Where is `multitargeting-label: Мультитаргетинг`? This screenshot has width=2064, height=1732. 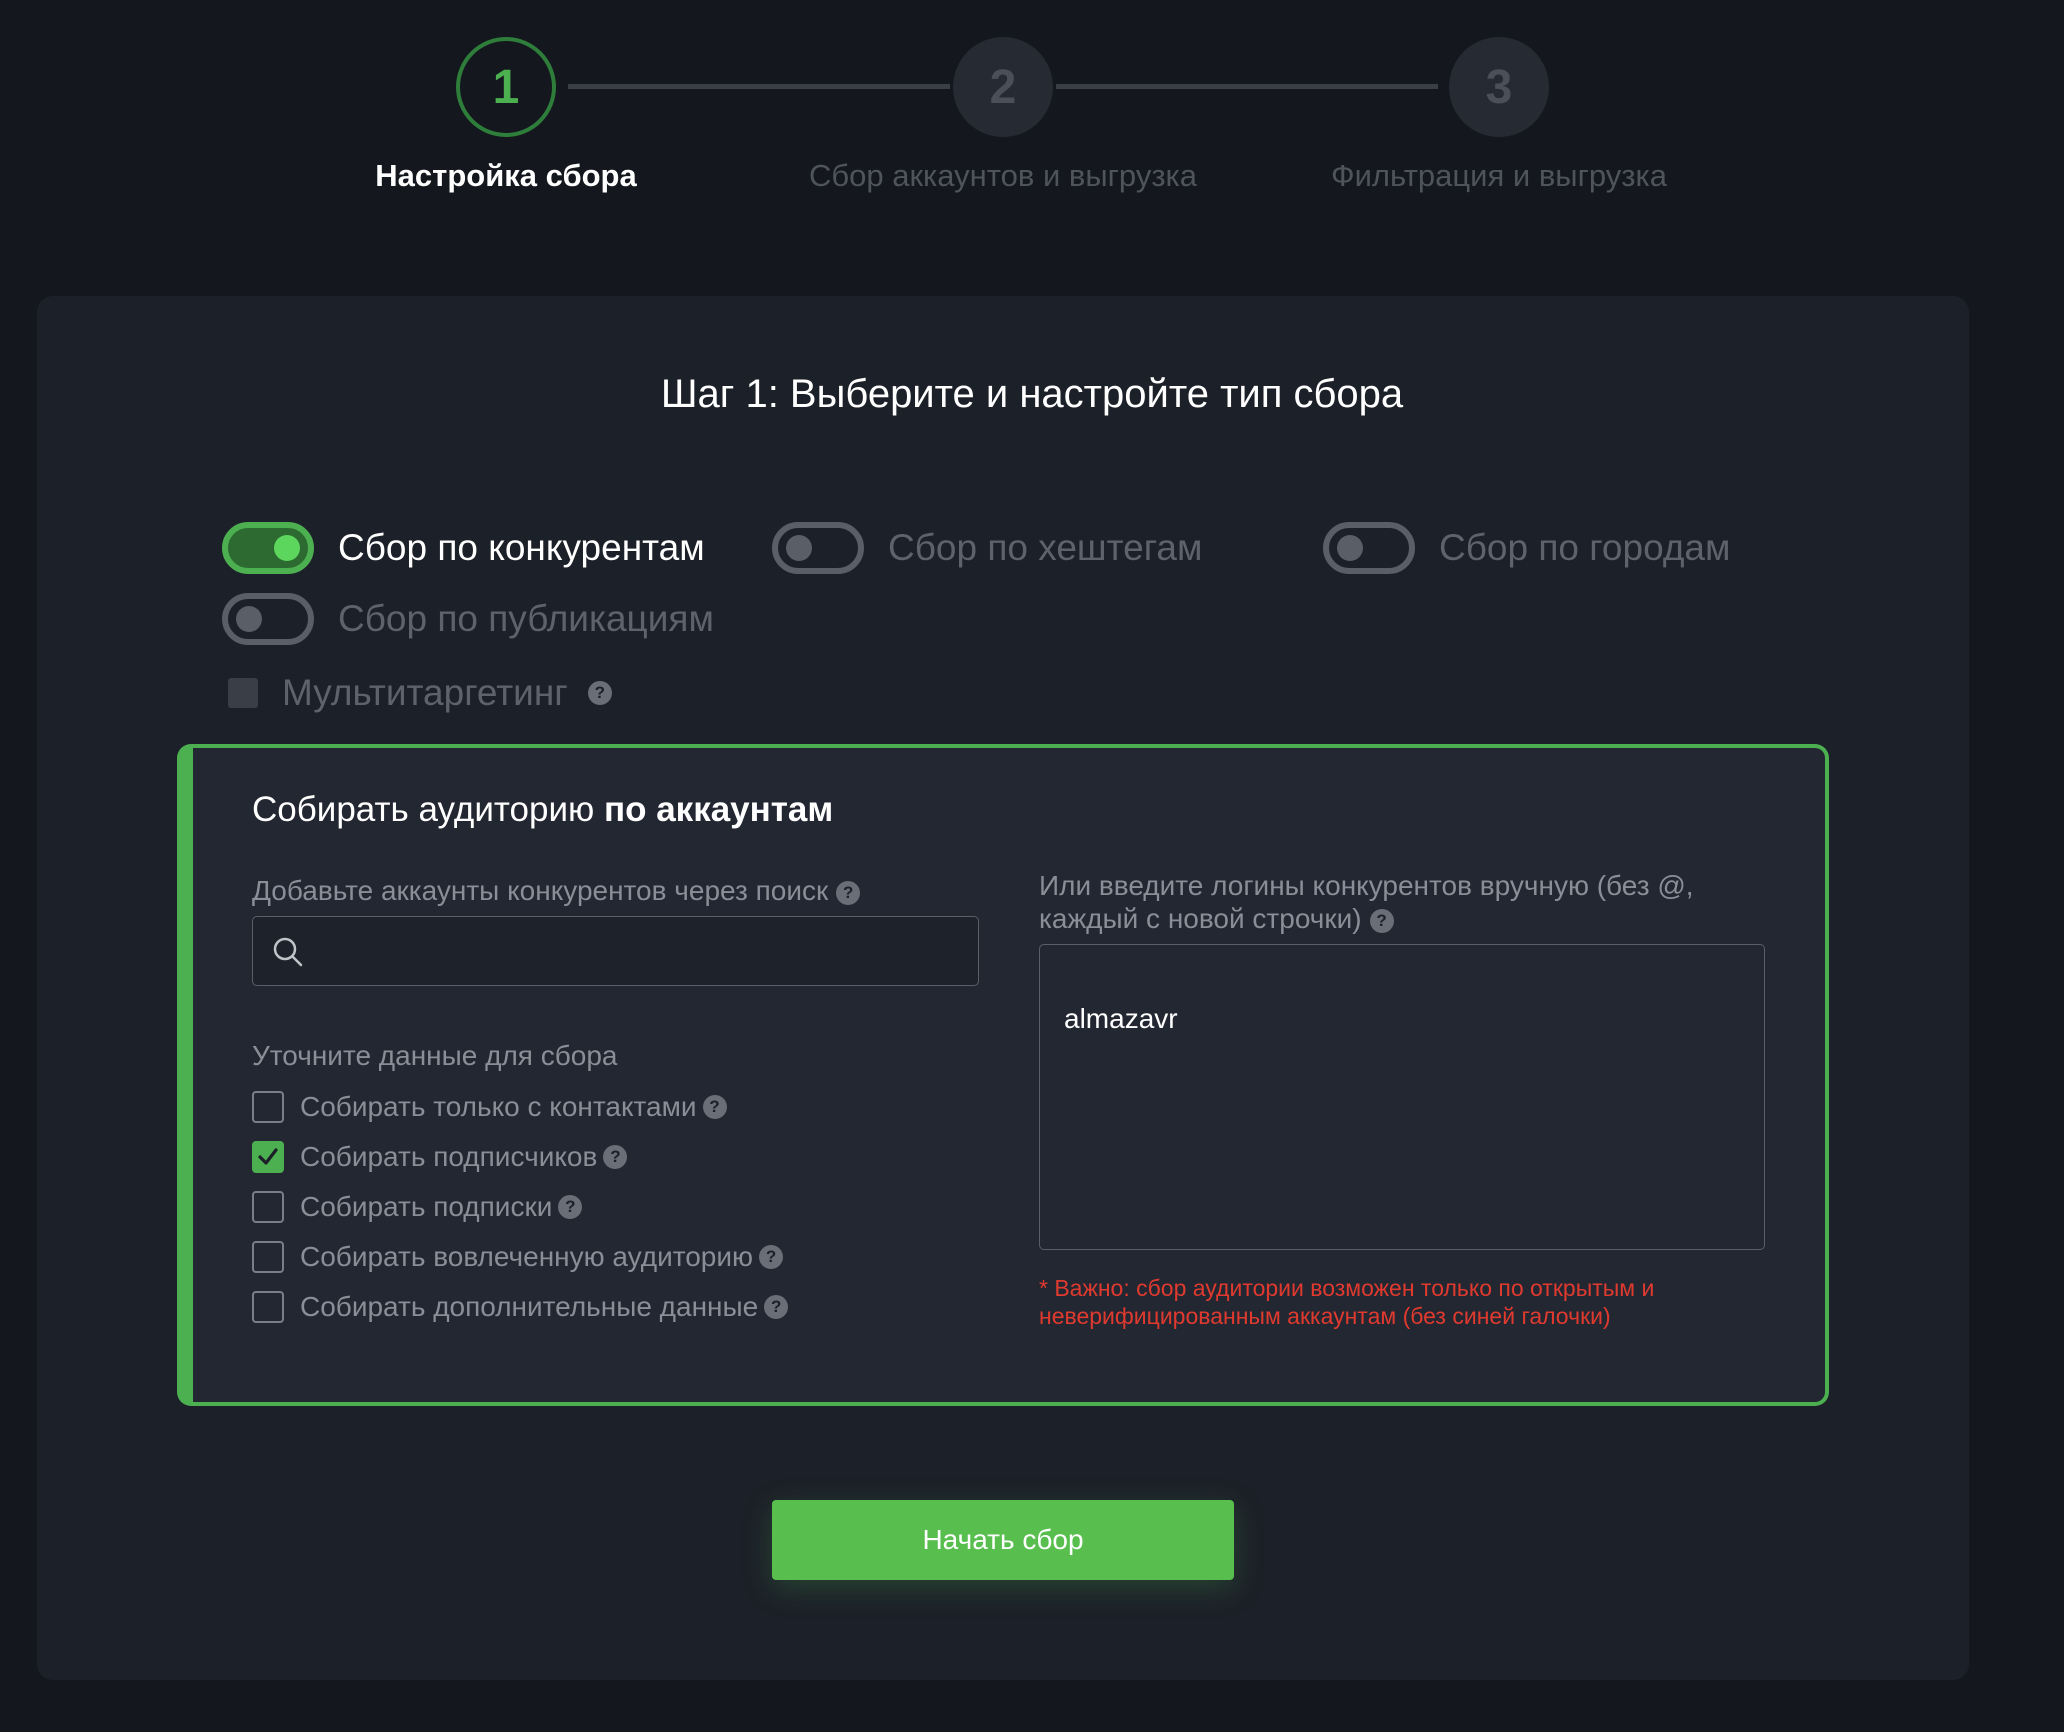
multitargeting-label: Мультитаргетинг is located at coordinates (425, 692).